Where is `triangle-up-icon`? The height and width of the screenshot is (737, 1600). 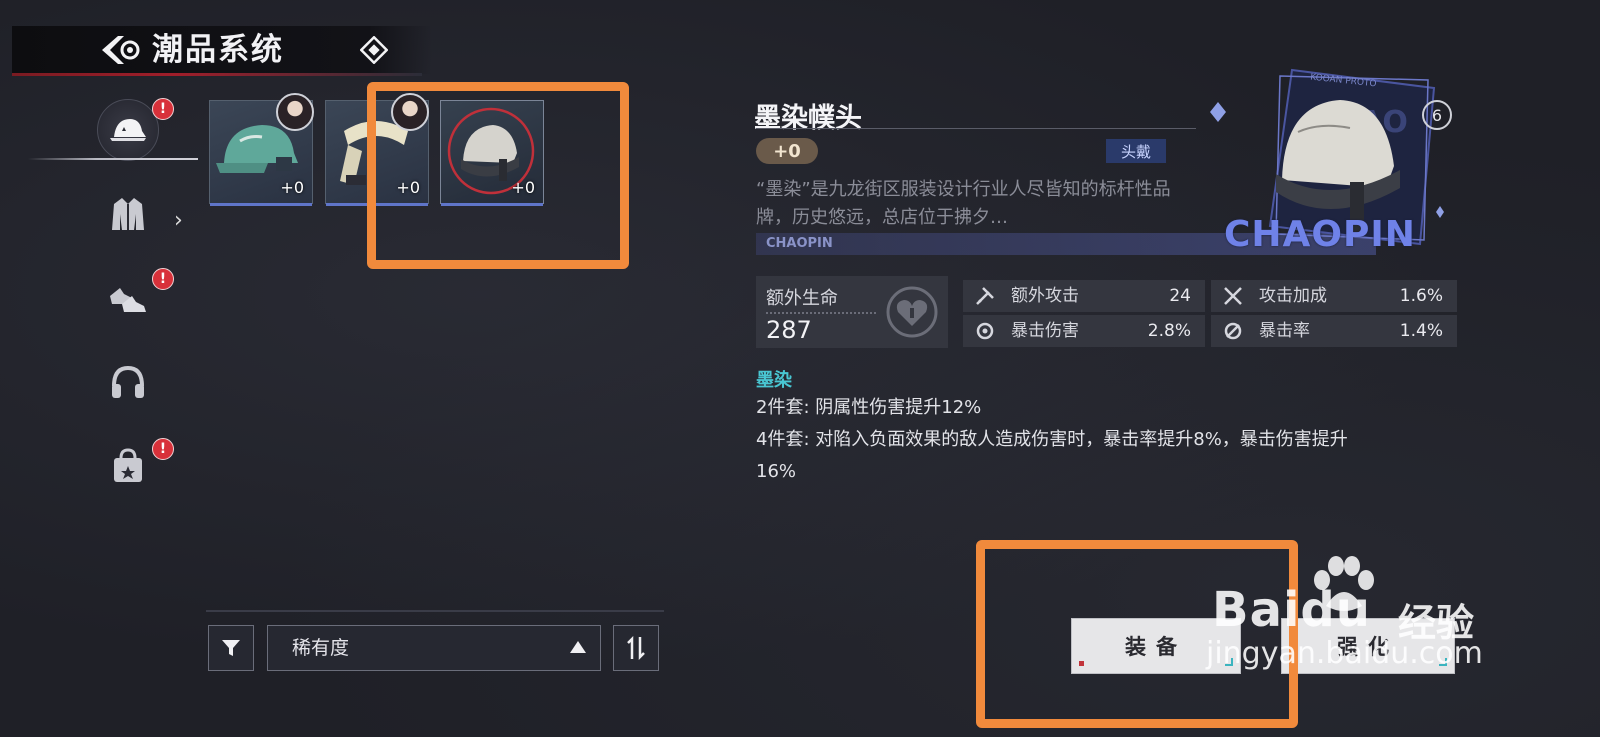 triangle-up-icon is located at coordinates (578, 647).